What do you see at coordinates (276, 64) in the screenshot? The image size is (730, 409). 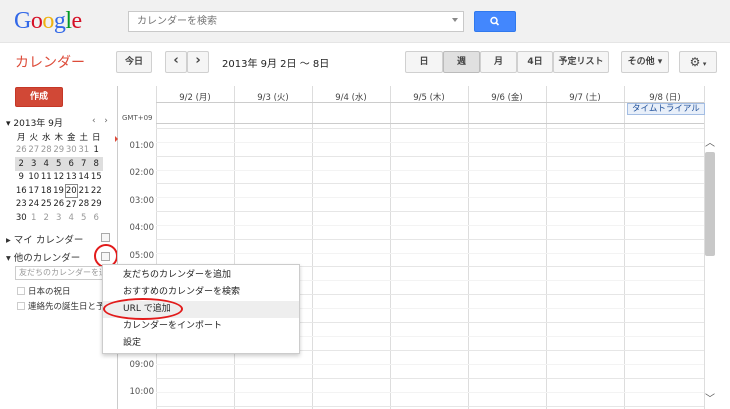 I see `date-range: 2013年 9月 2日 ～ 8日` at bounding box center [276, 64].